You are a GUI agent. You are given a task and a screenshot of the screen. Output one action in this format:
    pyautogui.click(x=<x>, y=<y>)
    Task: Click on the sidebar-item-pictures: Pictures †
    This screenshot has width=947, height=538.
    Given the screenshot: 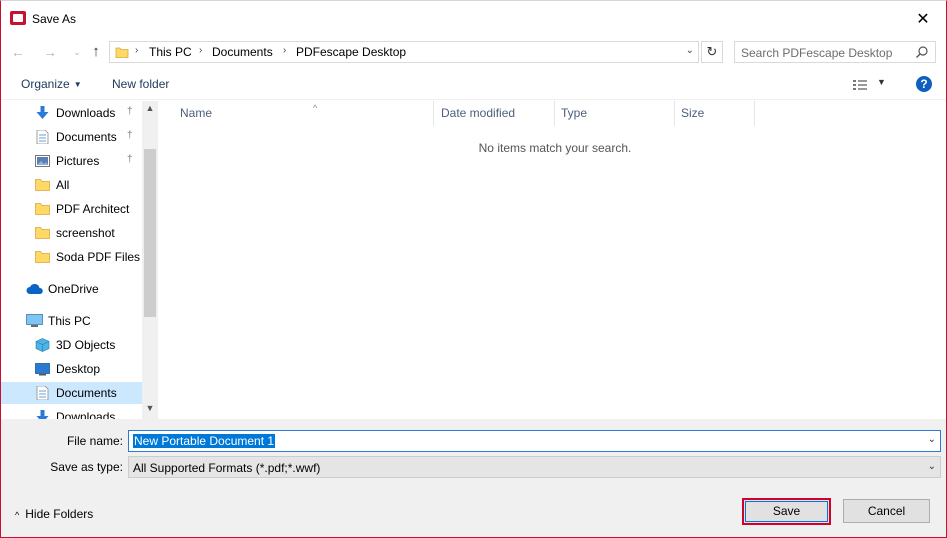 What is the action you would take?
    pyautogui.click(x=71, y=161)
    